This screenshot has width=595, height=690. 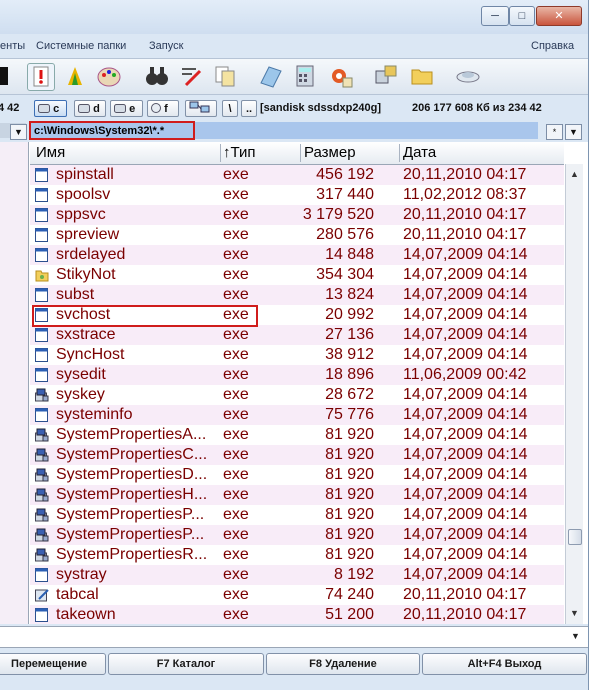 I want to click on binoculars-icon, so click(x=157, y=76).